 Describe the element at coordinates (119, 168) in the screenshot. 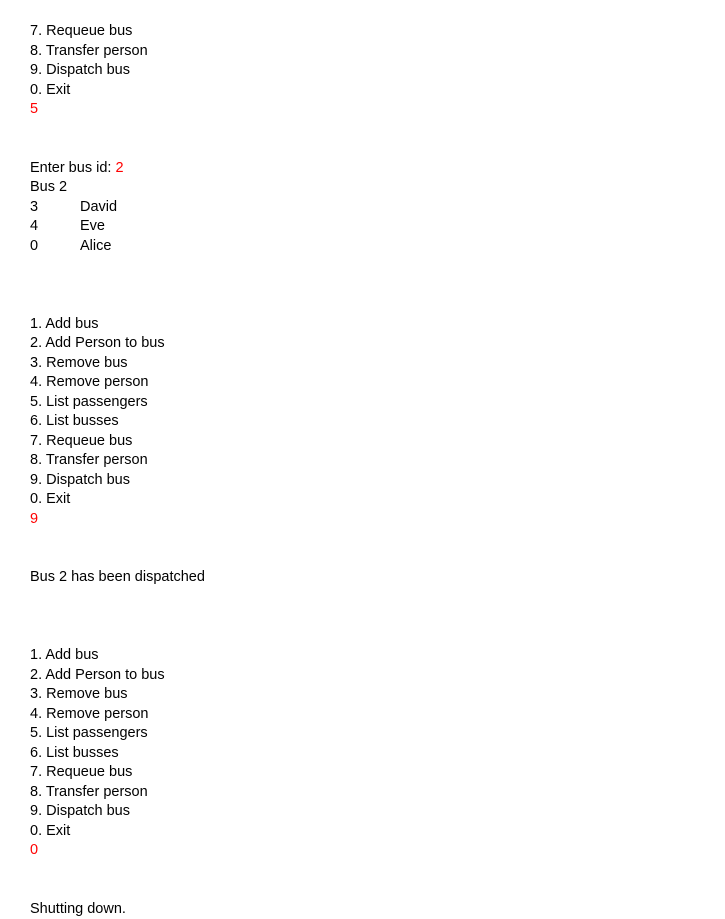

I see `prompt-bus-id-value: 2` at that location.